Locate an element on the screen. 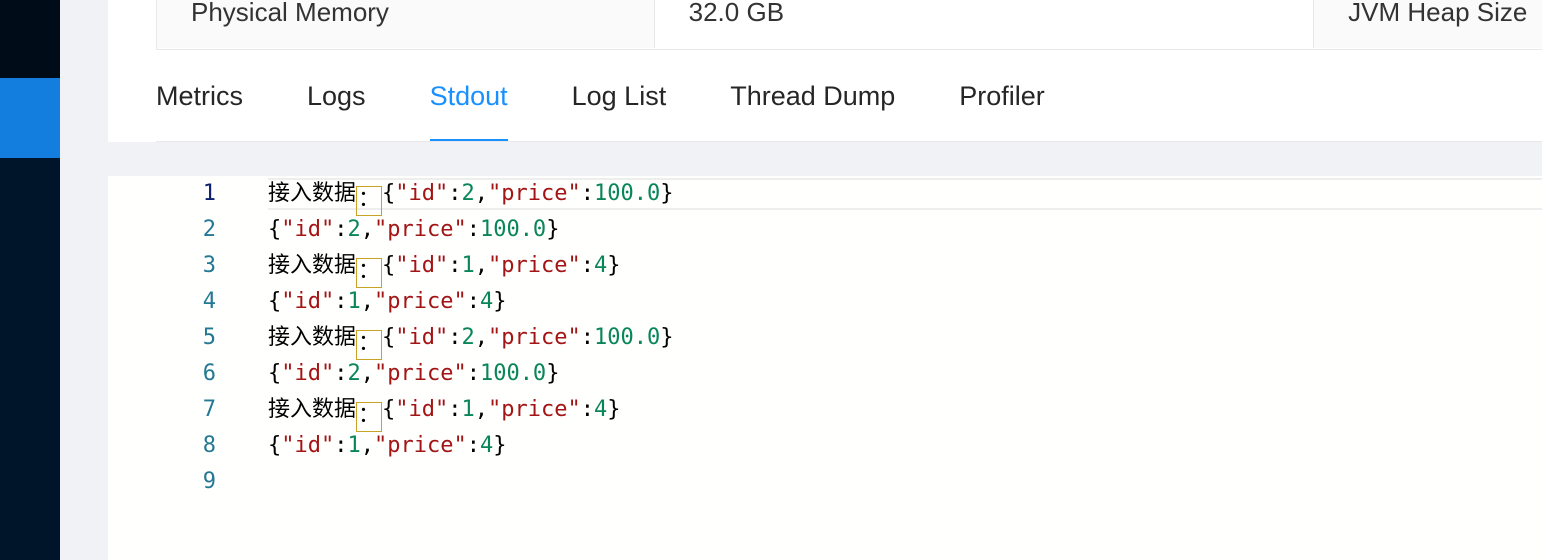  sidebar-active-item is located at coordinates (30, 118).